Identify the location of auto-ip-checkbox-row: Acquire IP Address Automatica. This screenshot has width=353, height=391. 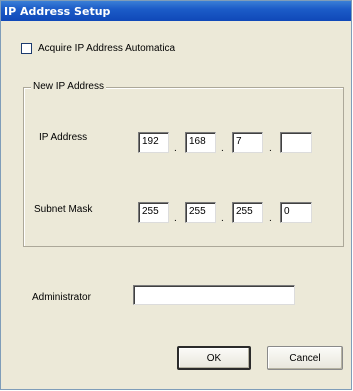
(98, 48).